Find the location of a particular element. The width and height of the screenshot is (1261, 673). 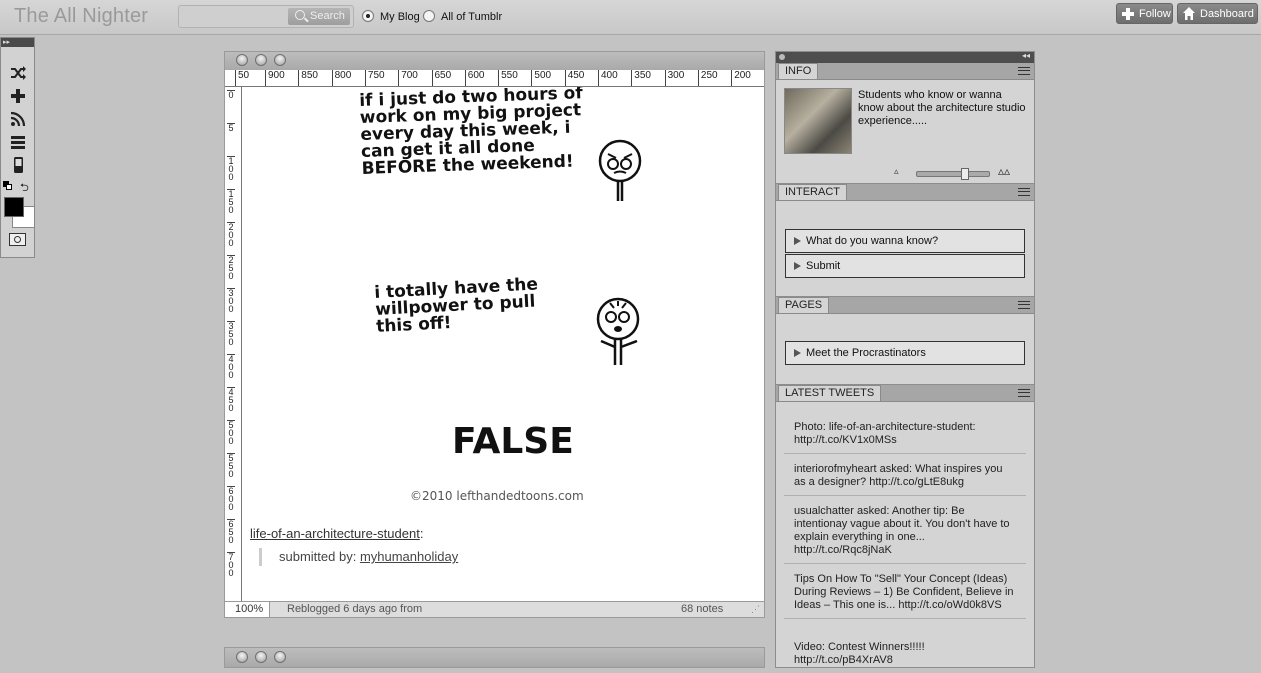

pages-section: PAGES Meet the Procrastinators is located at coordinates (905, 340).